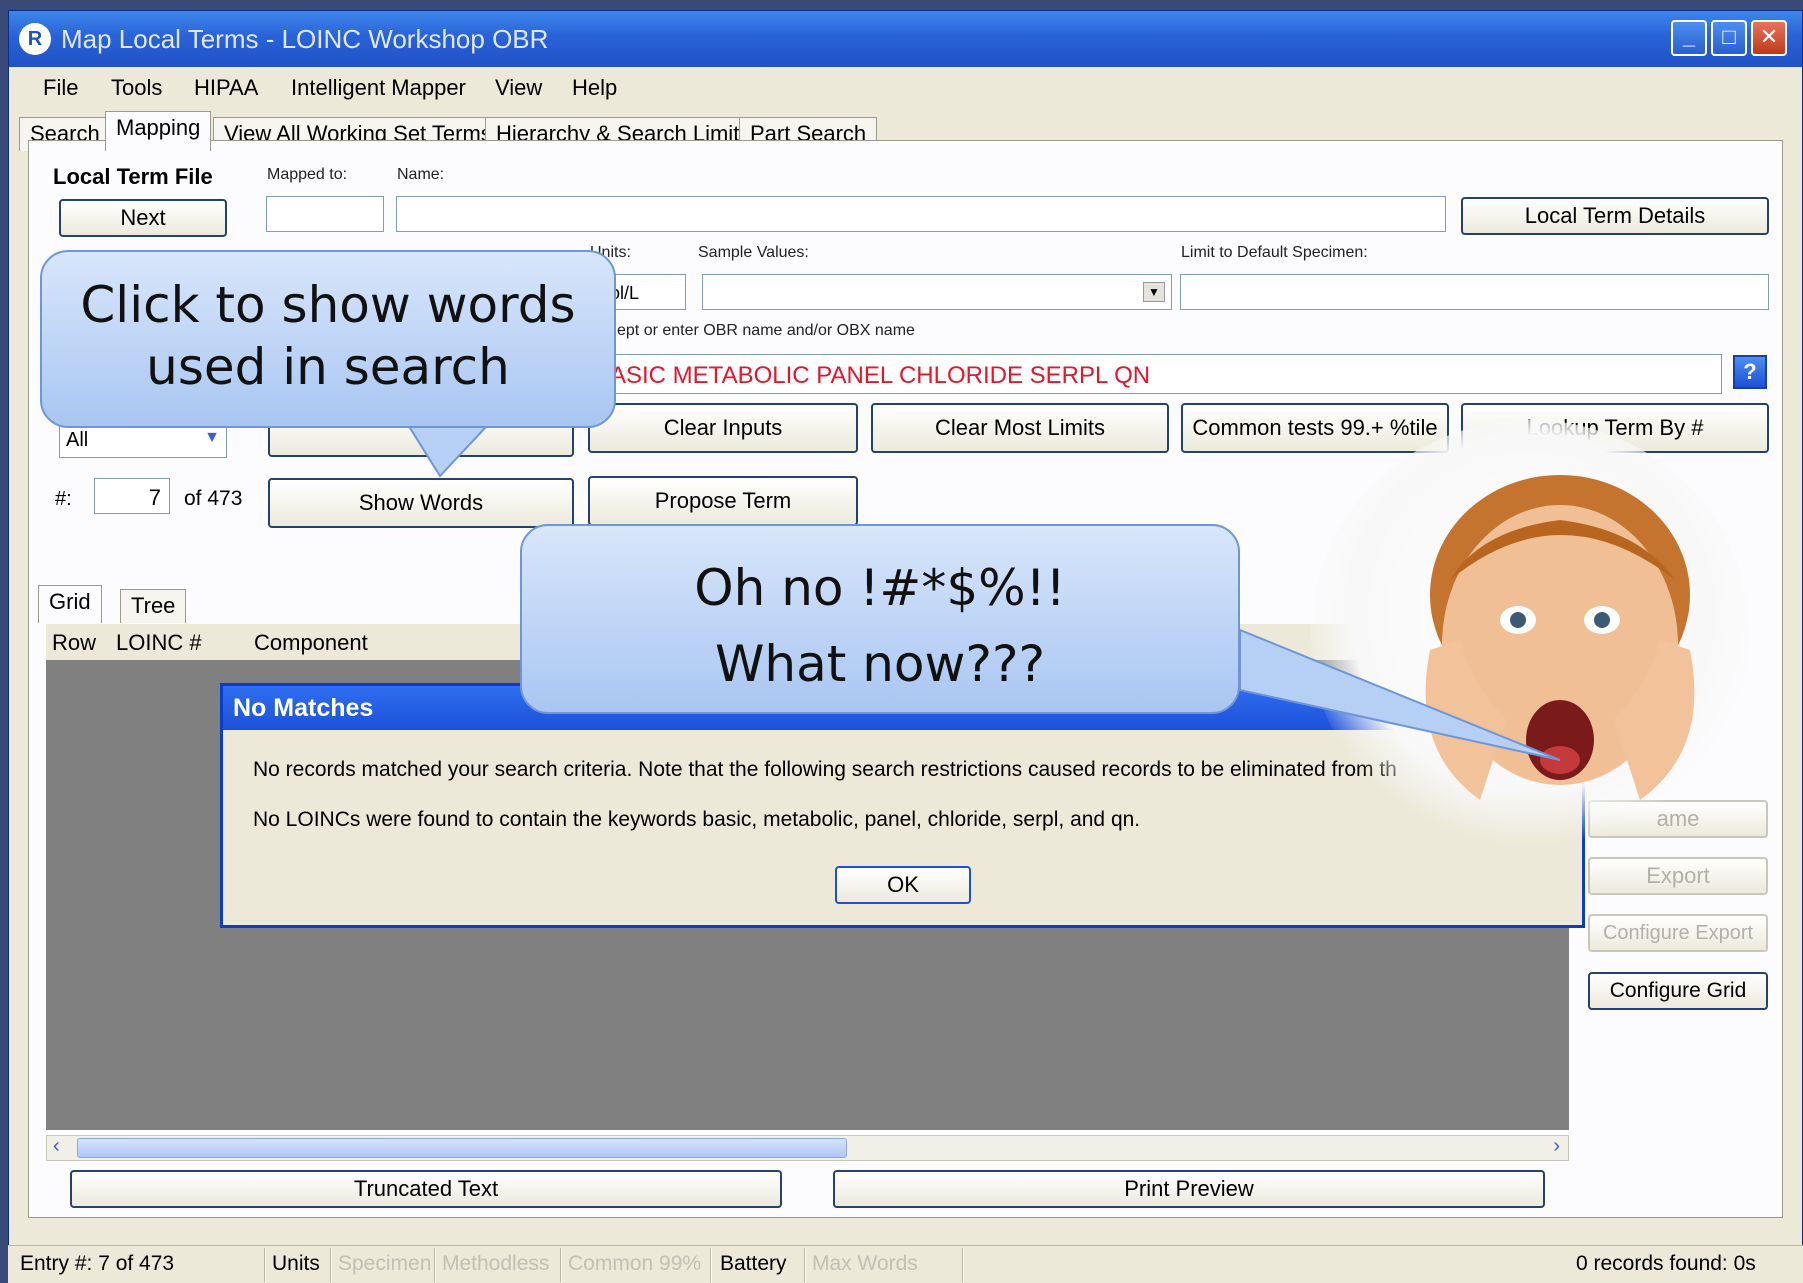 Image resolution: width=1803 pixels, height=1283 pixels. I want to click on show-words-callout-line1: Click to show words, so click(328, 305).